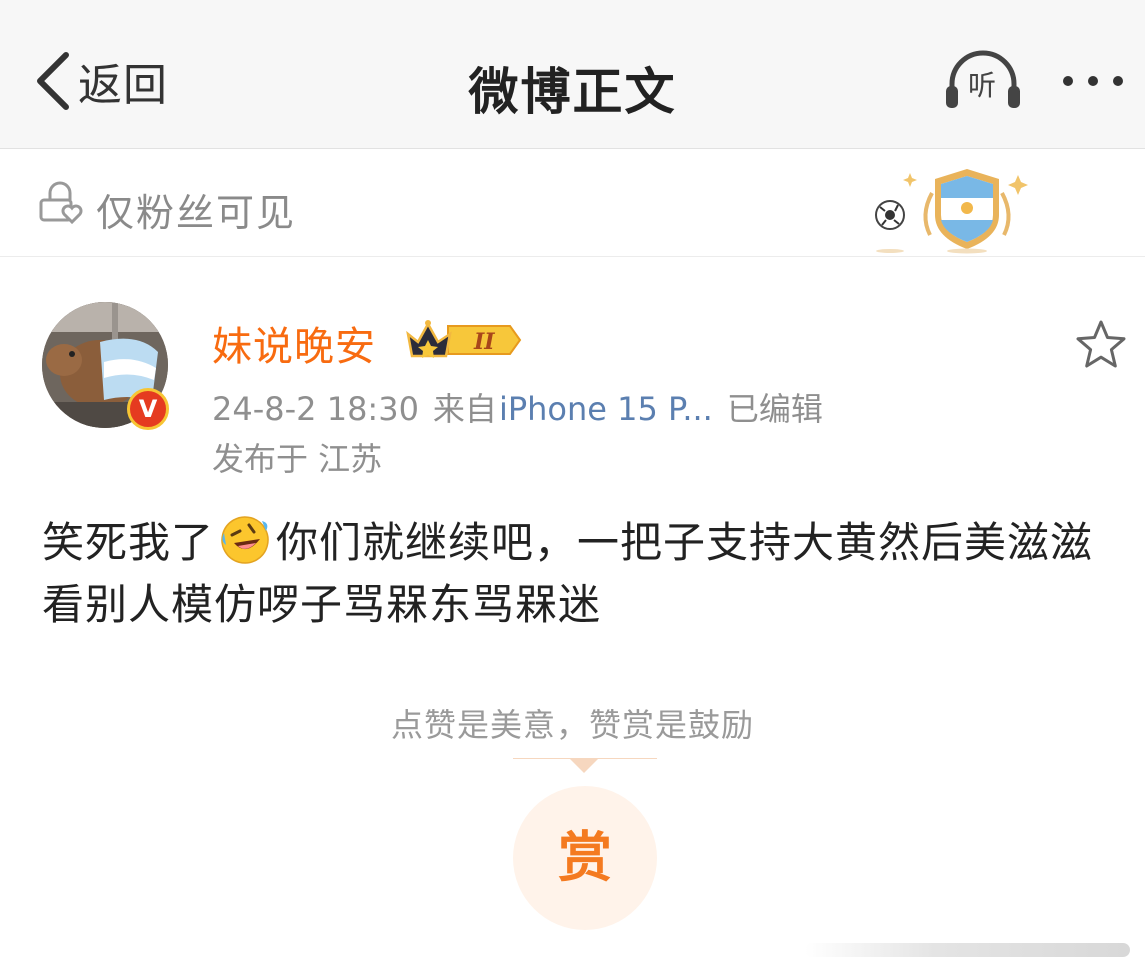 The height and width of the screenshot is (973, 1145). I want to click on level-badge-text: II, so click(484, 342).